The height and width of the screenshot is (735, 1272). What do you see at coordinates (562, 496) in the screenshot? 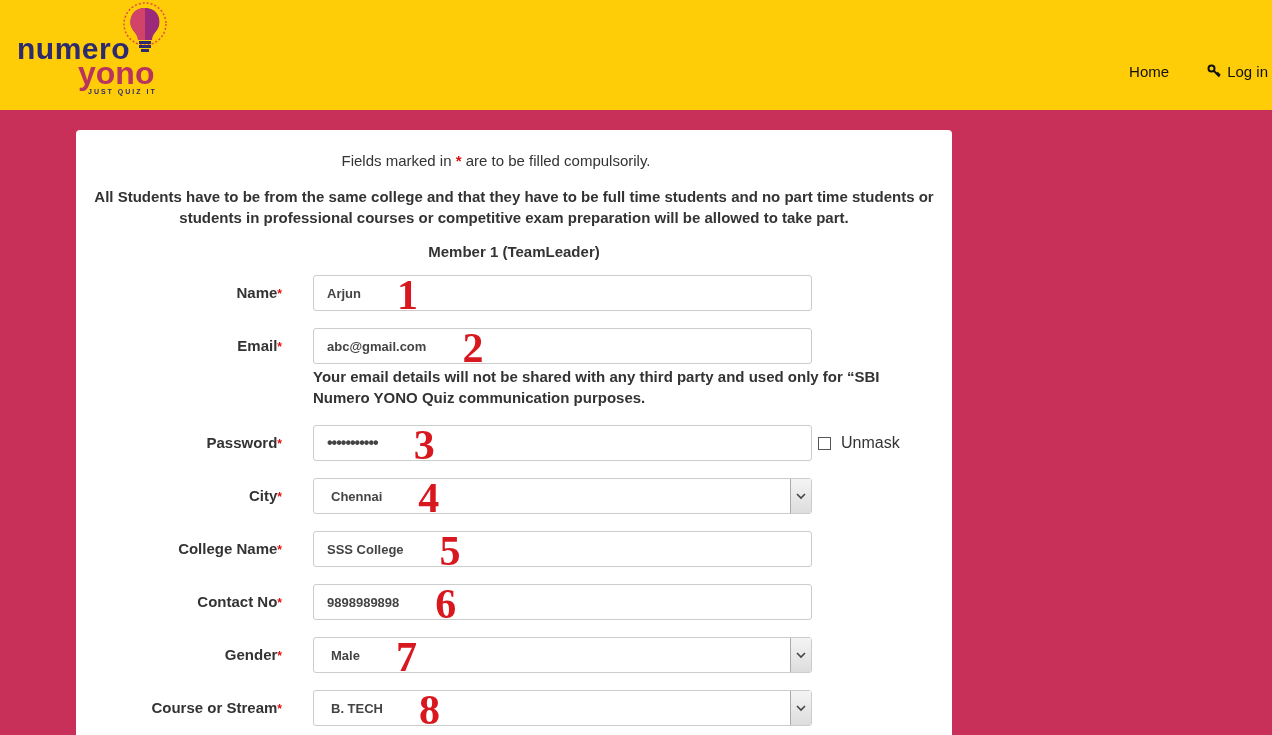
I see `dropdown-field: Chennai 4` at bounding box center [562, 496].